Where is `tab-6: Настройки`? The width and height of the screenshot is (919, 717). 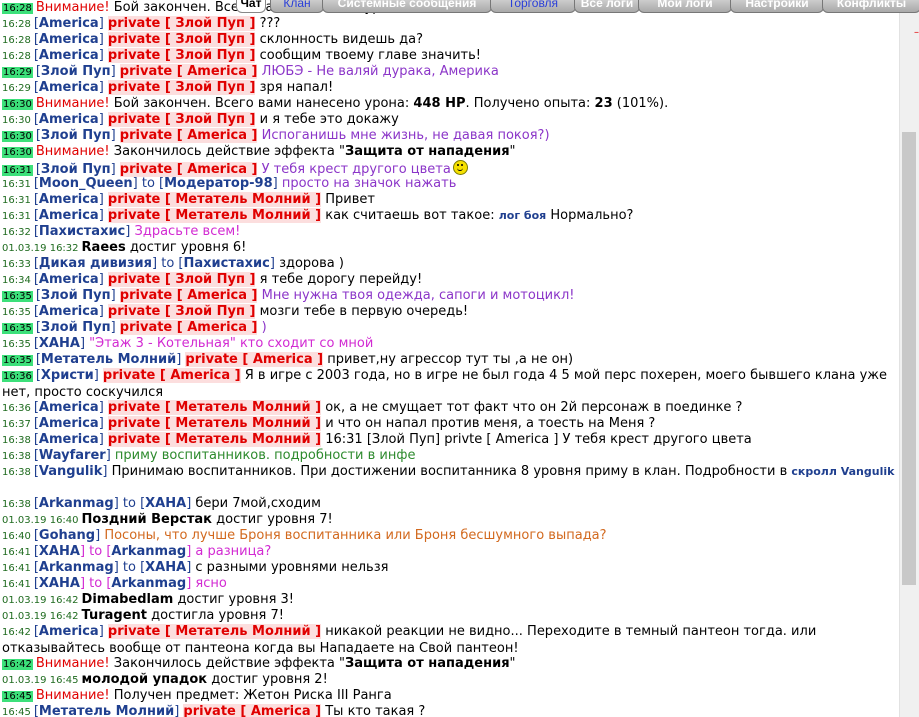
tab-6: Настройки is located at coordinates (777, 6).